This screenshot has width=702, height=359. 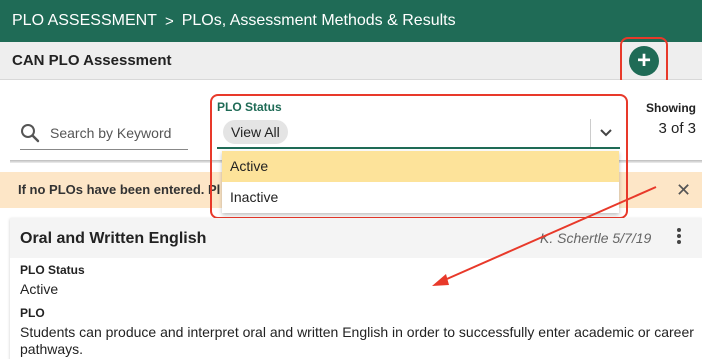 What do you see at coordinates (32, 313) in the screenshot?
I see `card-plo-label: PLO` at bounding box center [32, 313].